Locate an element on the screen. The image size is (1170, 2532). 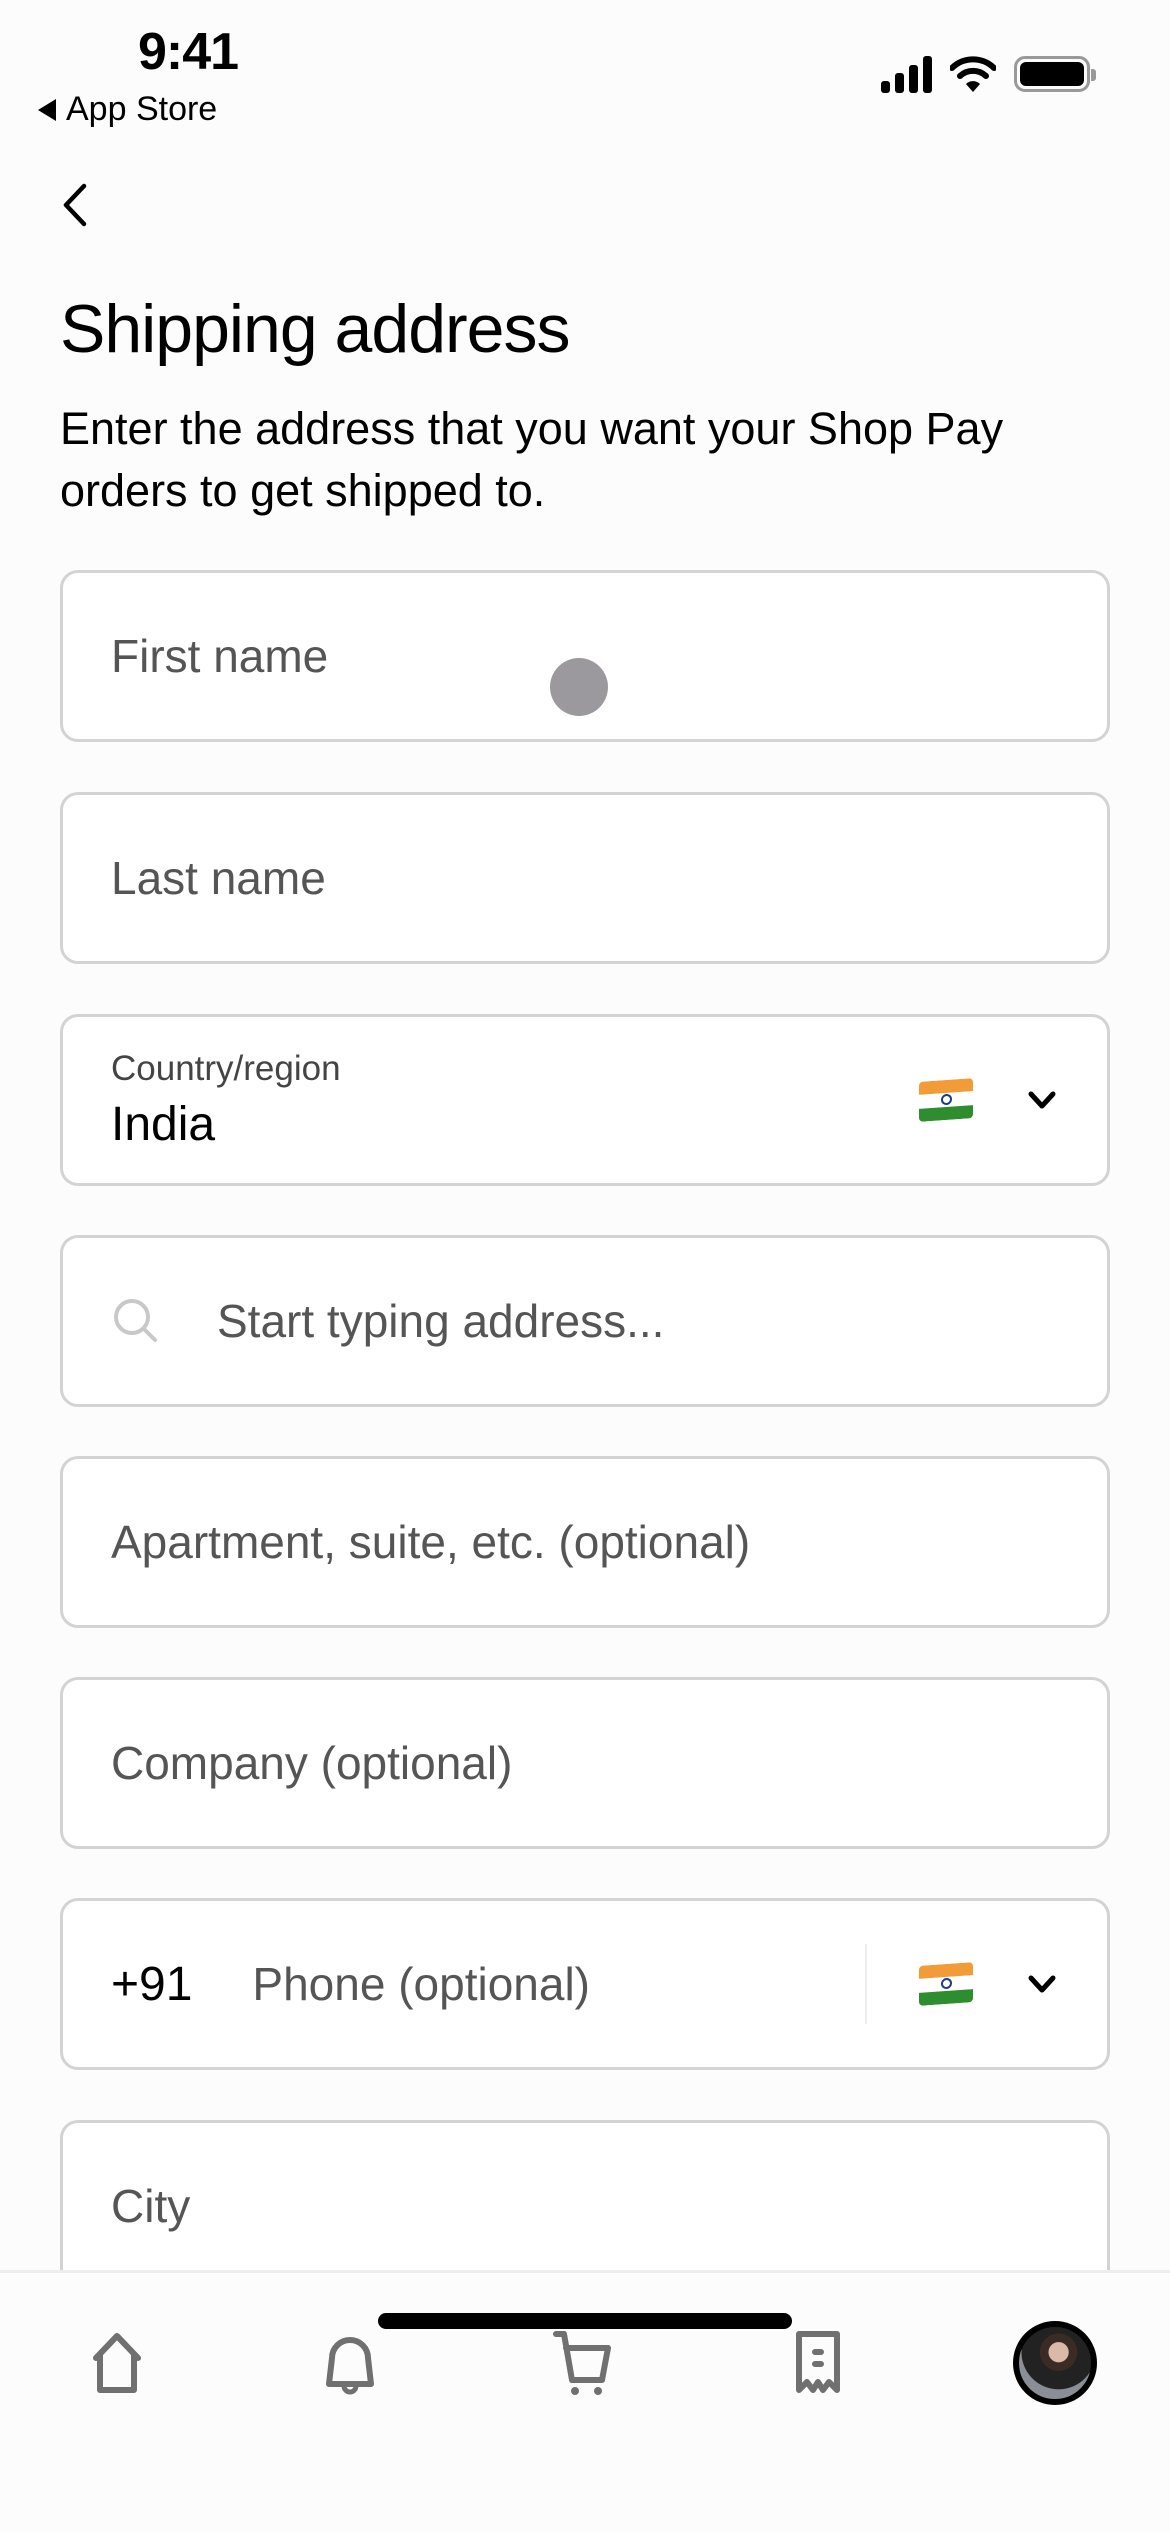
home-icon is located at coordinates (117, 2363).